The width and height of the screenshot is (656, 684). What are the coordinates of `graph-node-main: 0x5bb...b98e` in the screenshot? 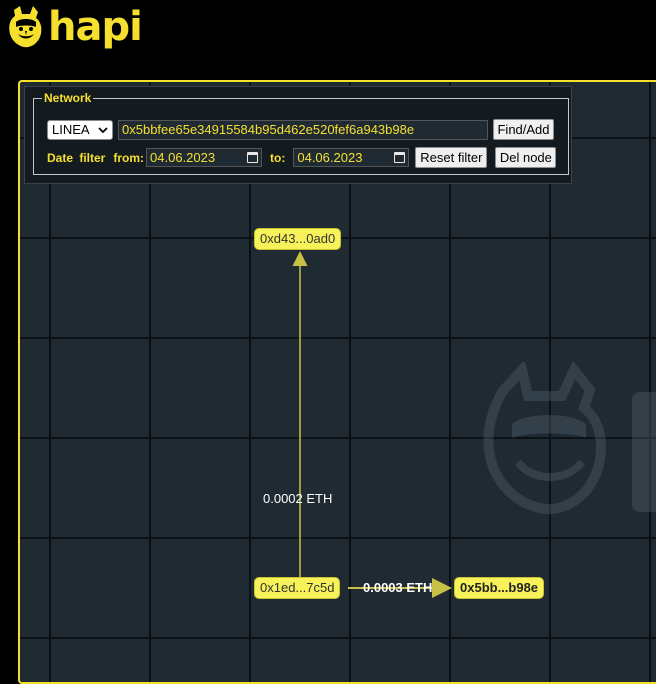 It's located at (499, 588).